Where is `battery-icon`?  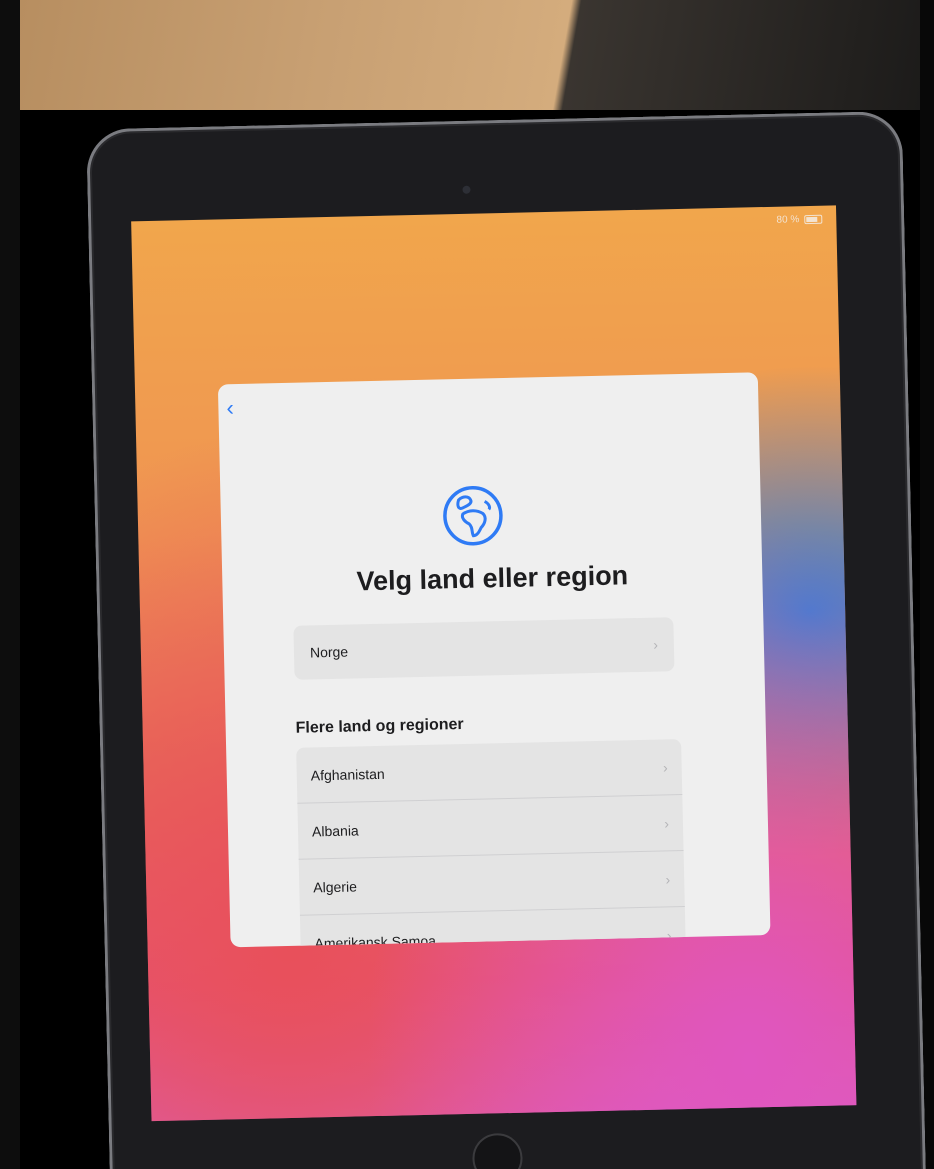 battery-icon is located at coordinates (813, 219).